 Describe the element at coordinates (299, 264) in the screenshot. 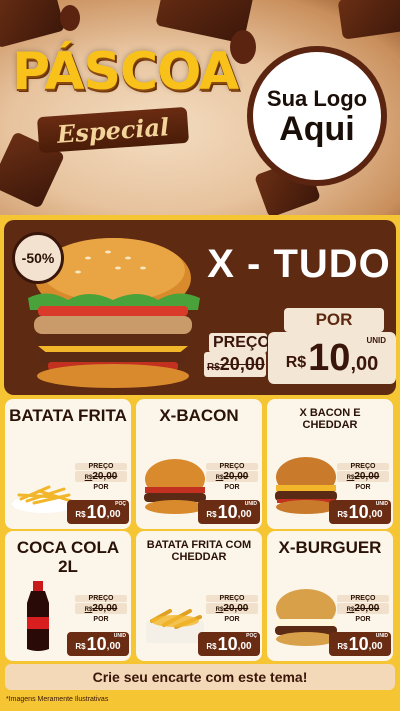

I see `feature-title: X - TUDO` at that location.